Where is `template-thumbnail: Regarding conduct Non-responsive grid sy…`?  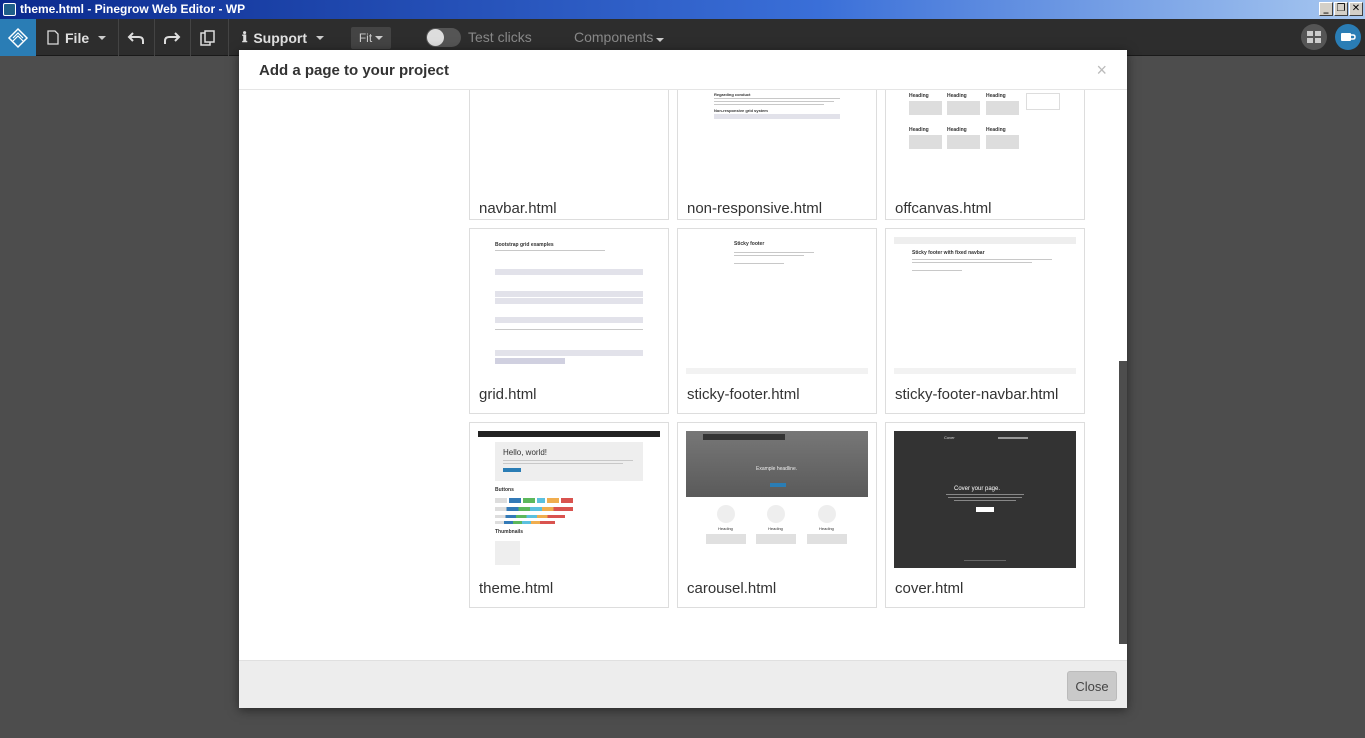
template-thumbnail: Regarding conduct Non-responsive grid sy… is located at coordinates (777, 131).